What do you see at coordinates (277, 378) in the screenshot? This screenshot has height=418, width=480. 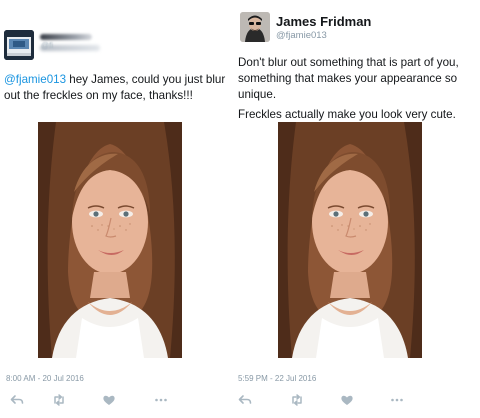 I see `tweet-timestamp: 5:59 PM - 22 Jul 2016` at bounding box center [277, 378].